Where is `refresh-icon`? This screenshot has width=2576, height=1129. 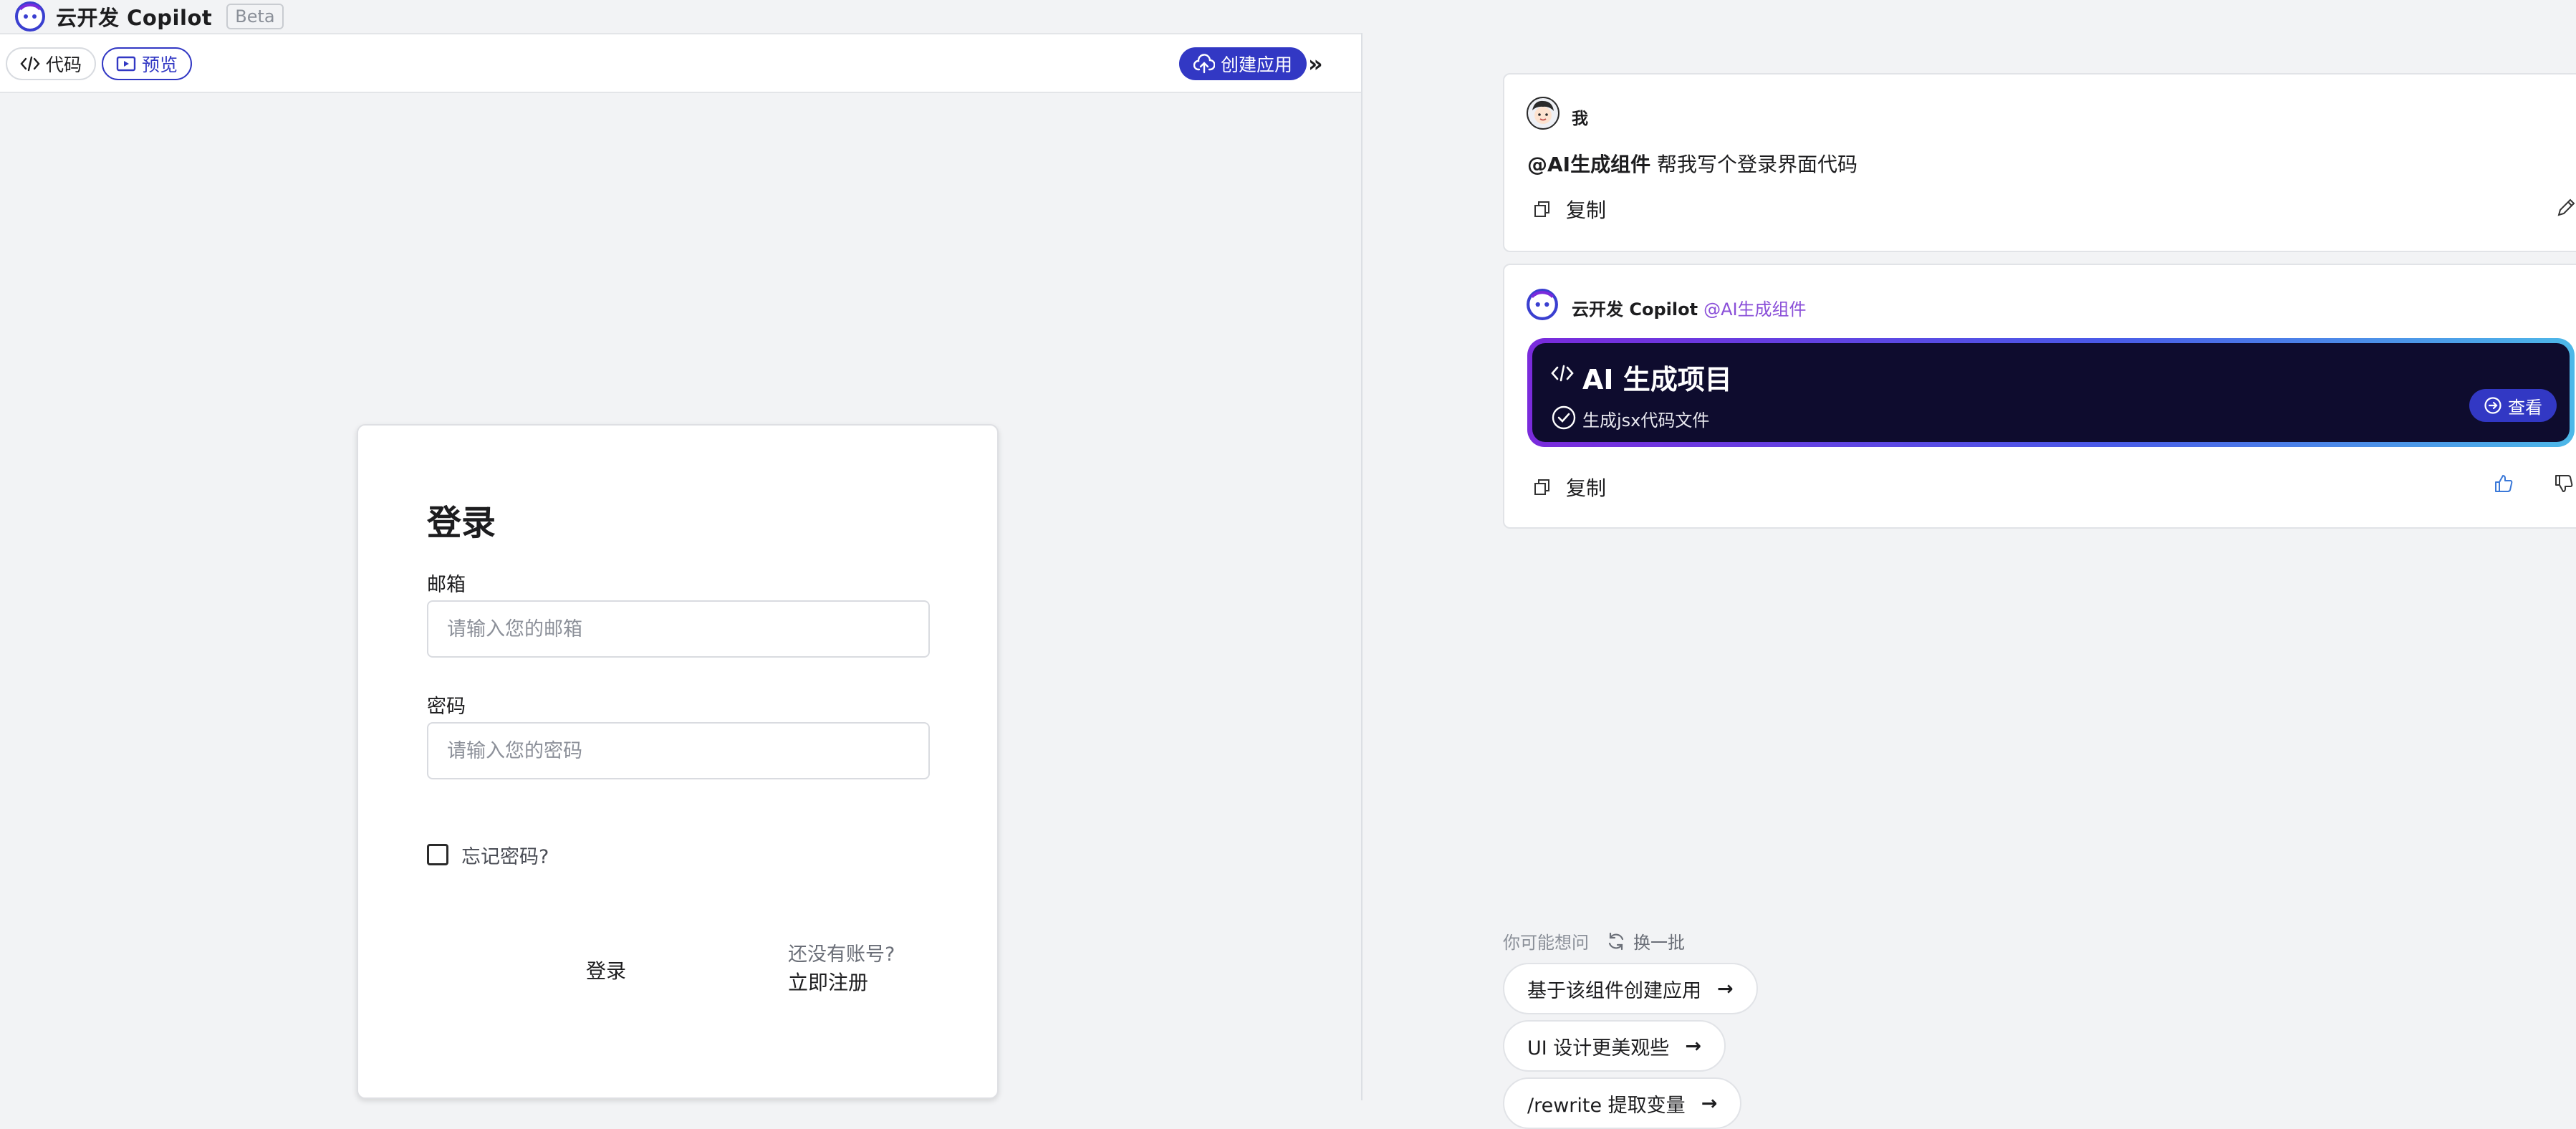 refresh-icon is located at coordinates (1616, 941).